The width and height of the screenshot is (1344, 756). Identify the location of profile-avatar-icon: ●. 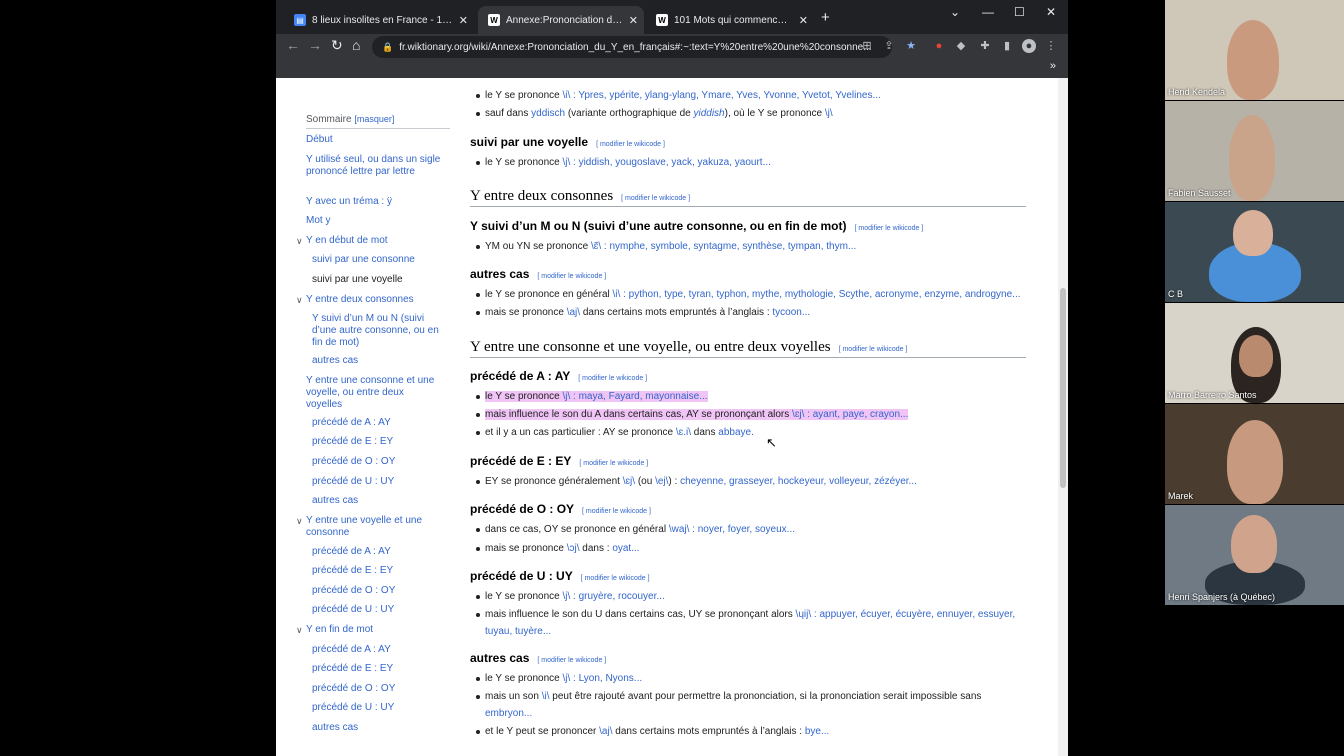
(1029, 46).